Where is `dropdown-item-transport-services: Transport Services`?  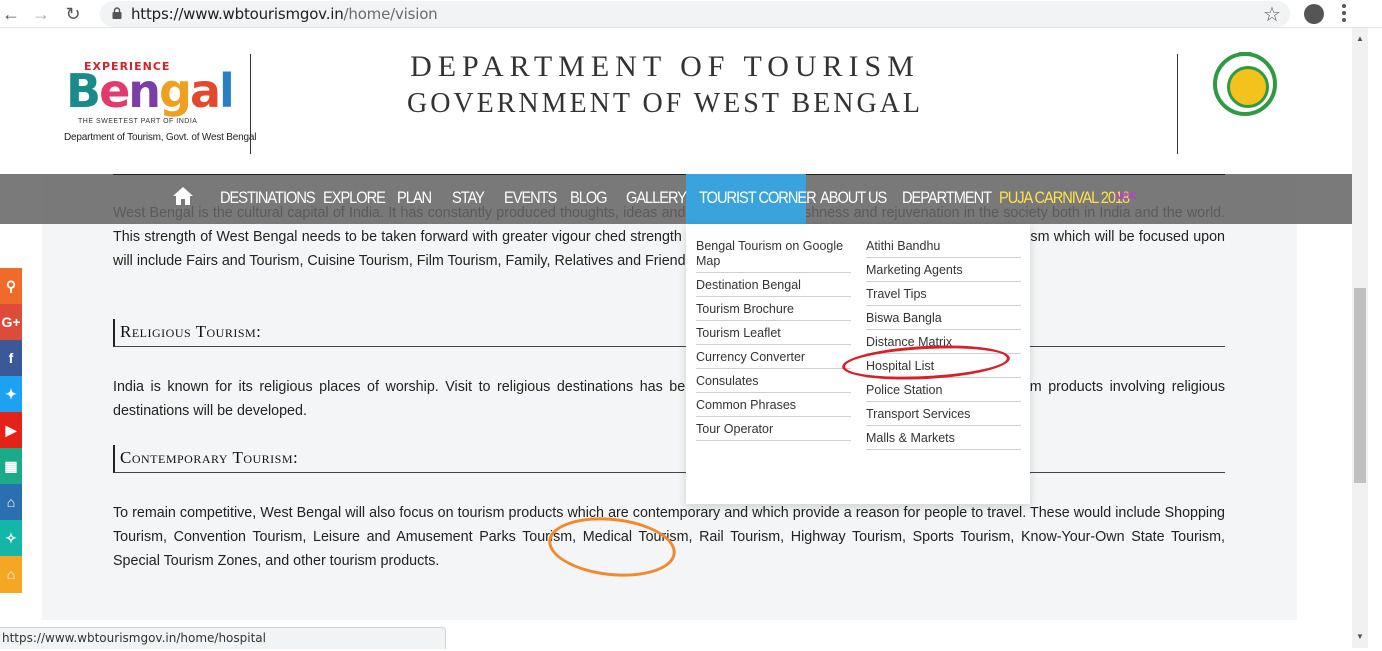 dropdown-item-transport-services: Transport Services is located at coordinates (943, 415).